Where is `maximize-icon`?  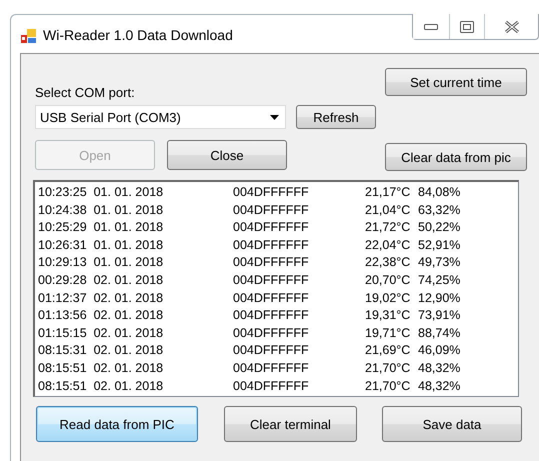 maximize-icon is located at coordinates (467, 26).